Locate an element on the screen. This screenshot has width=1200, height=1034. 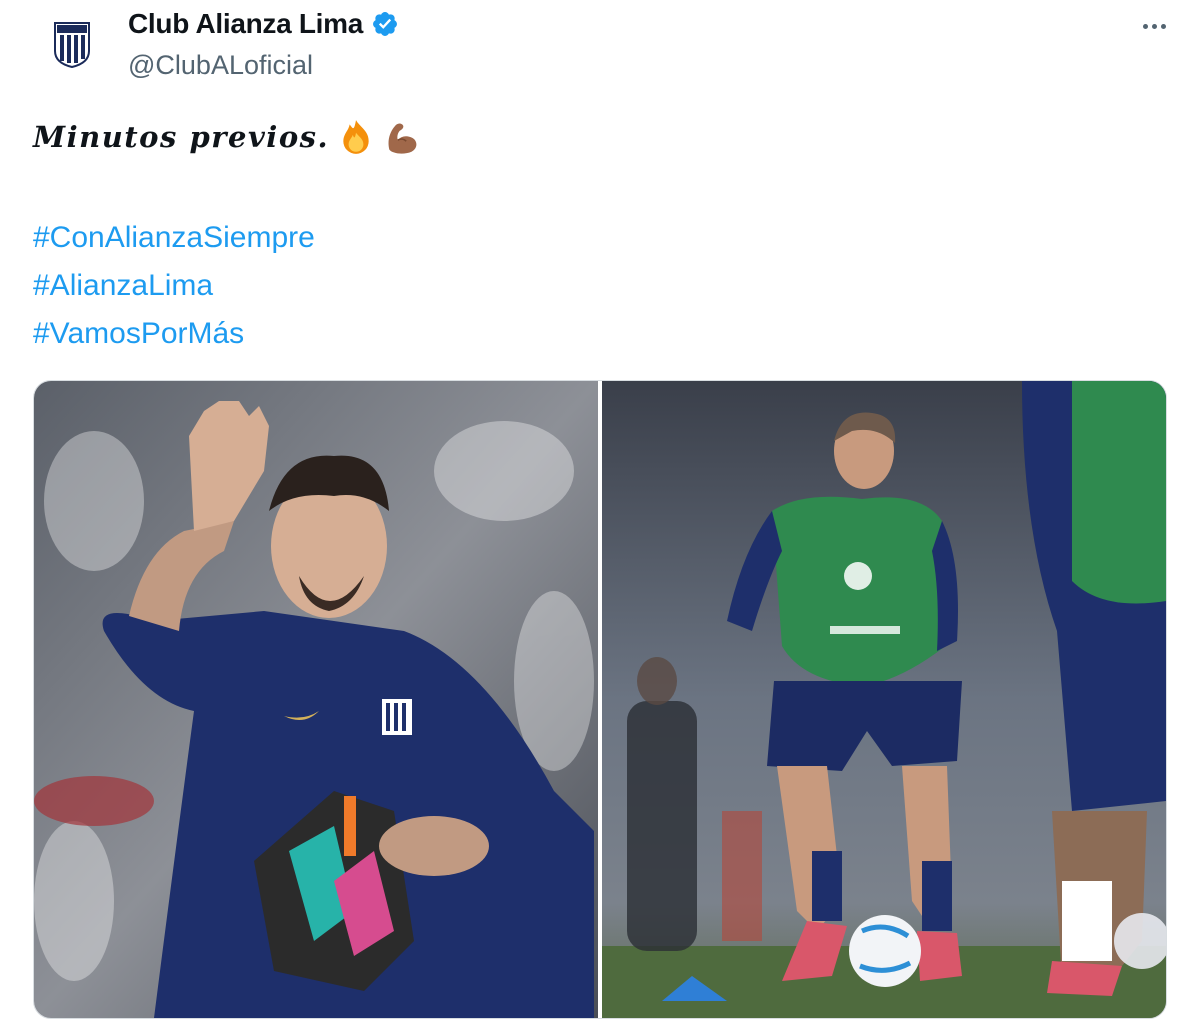
tweet-body: Minutos previos. is located at coordinates (181, 137).